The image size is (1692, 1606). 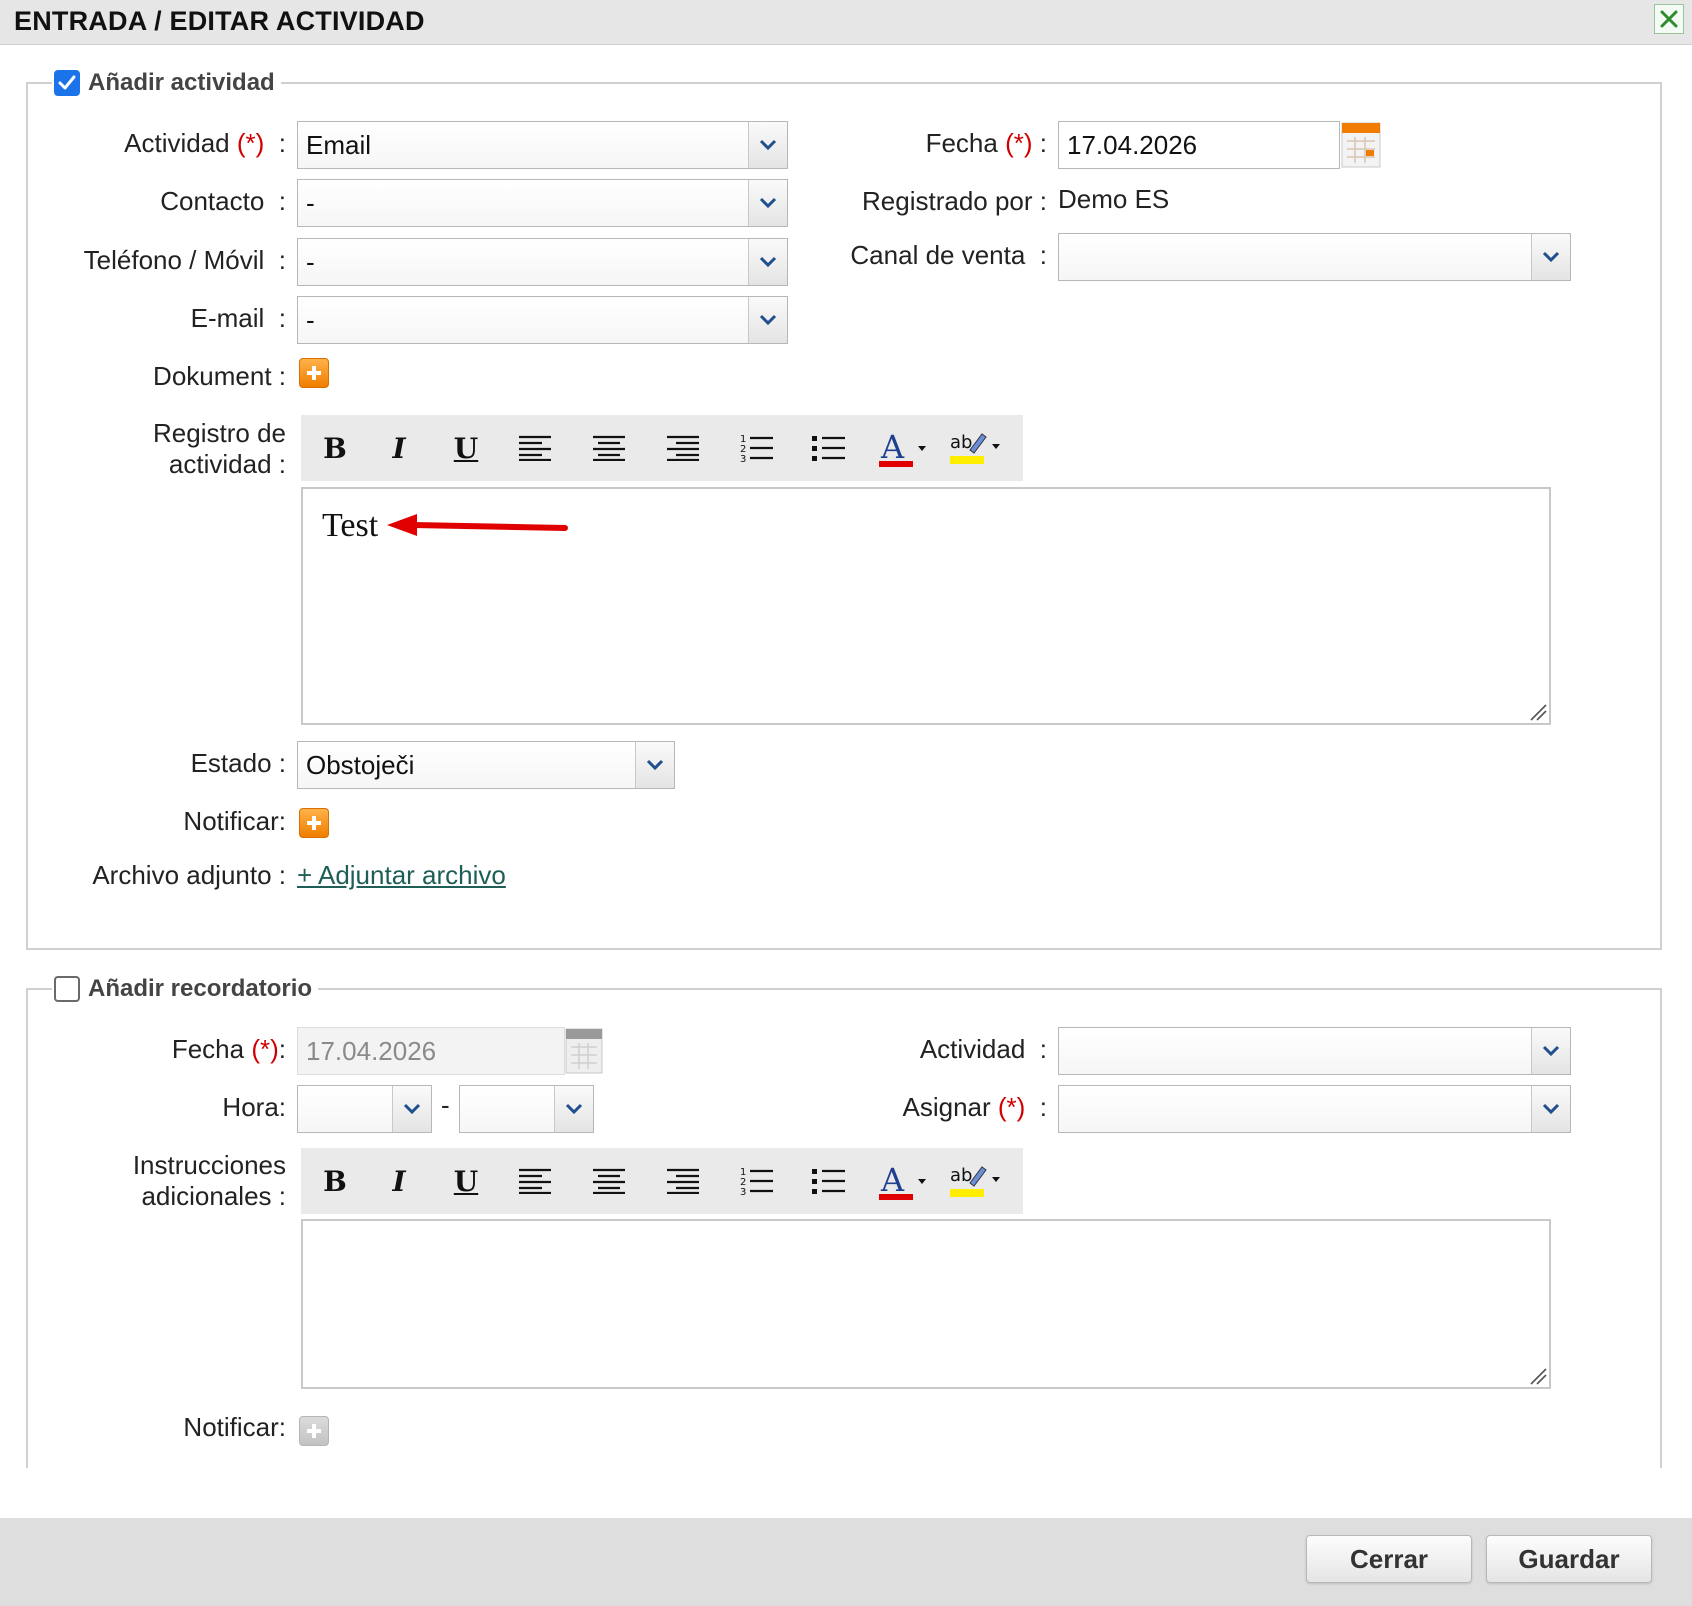 What do you see at coordinates (1314, 1051) in the screenshot?
I see `reminder-actividad-select` at bounding box center [1314, 1051].